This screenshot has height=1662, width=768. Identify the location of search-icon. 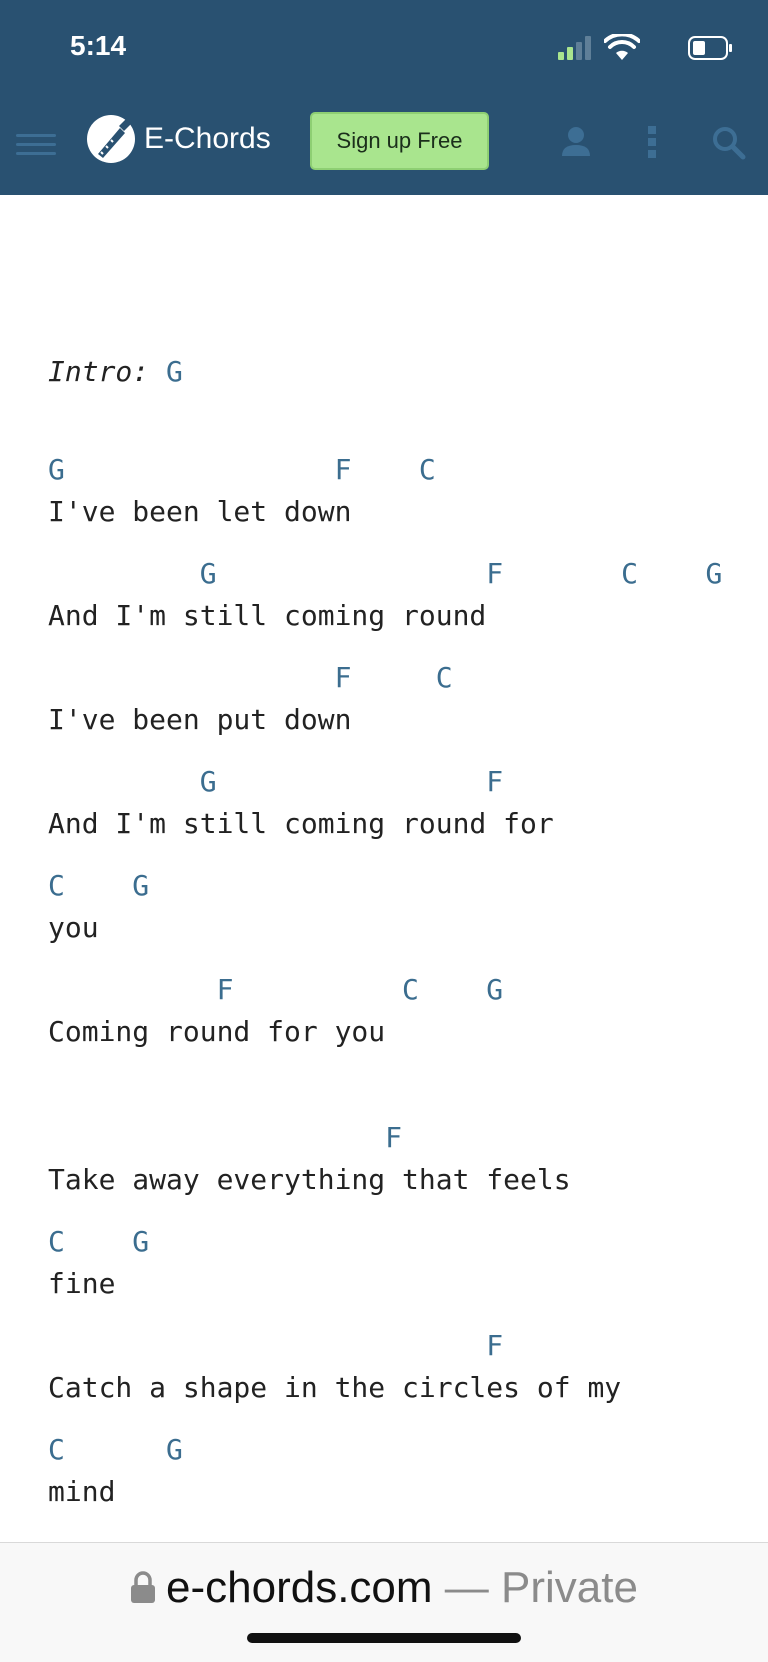
(728, 142).